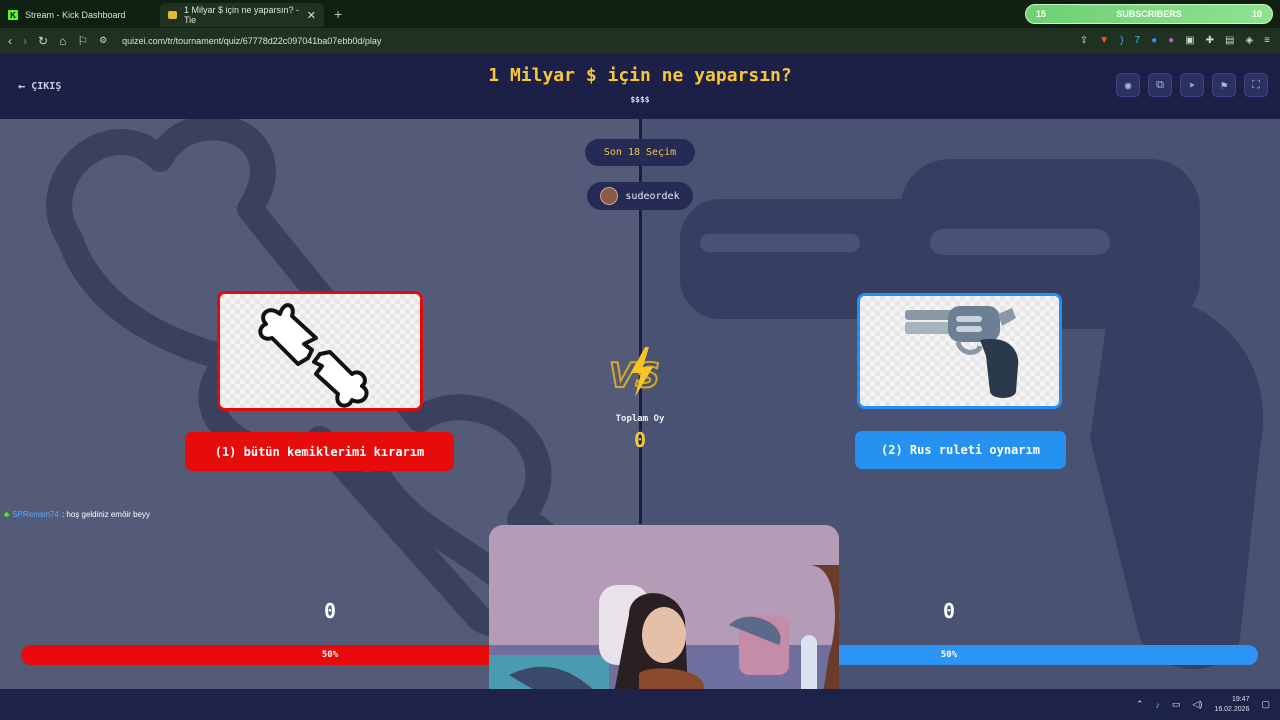  What do you see at coordinates (1171, 40) in the screenshot?
I see `extension-purple-icon: ●` at bounding box center [1171, 40].